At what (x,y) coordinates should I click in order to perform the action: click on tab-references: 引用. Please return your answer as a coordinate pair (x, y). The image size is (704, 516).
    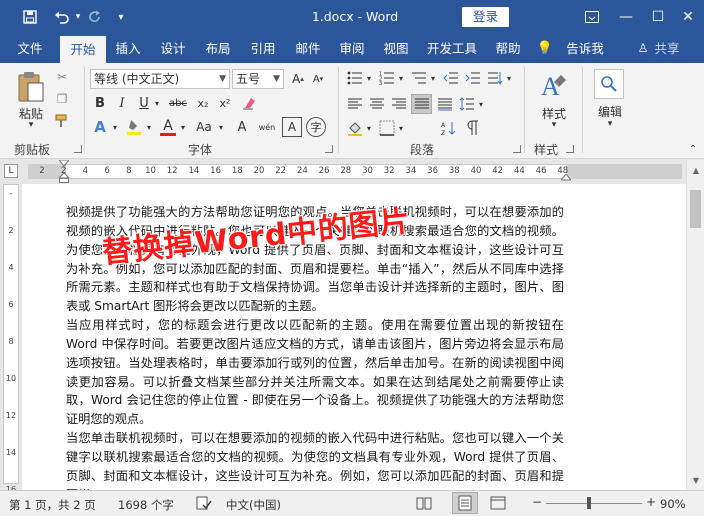
    Looking at the image, I should click on (263, 48).